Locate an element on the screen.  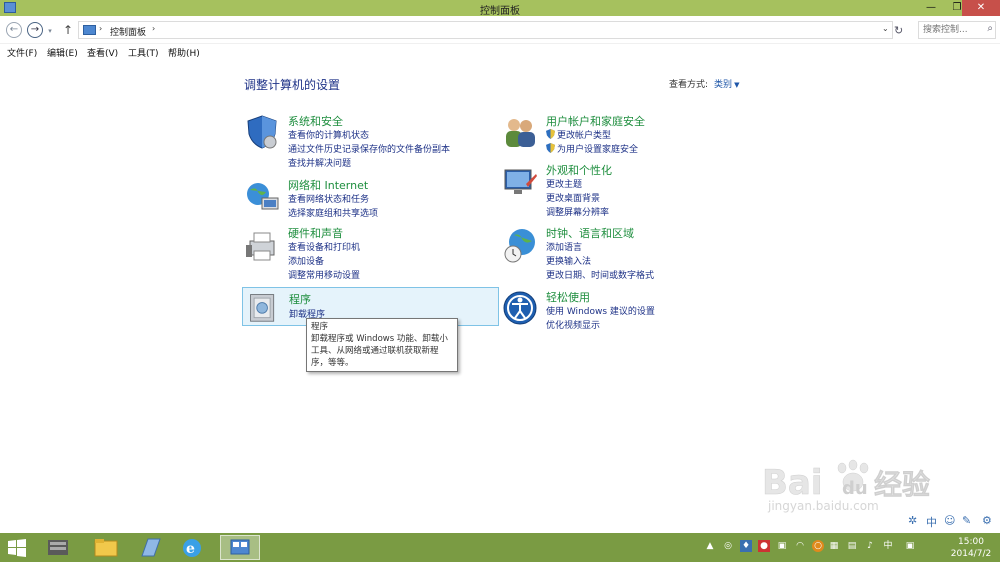
link-date-time-format: 更改日期、时间或数字格式 is located at coordinates (600, 274).